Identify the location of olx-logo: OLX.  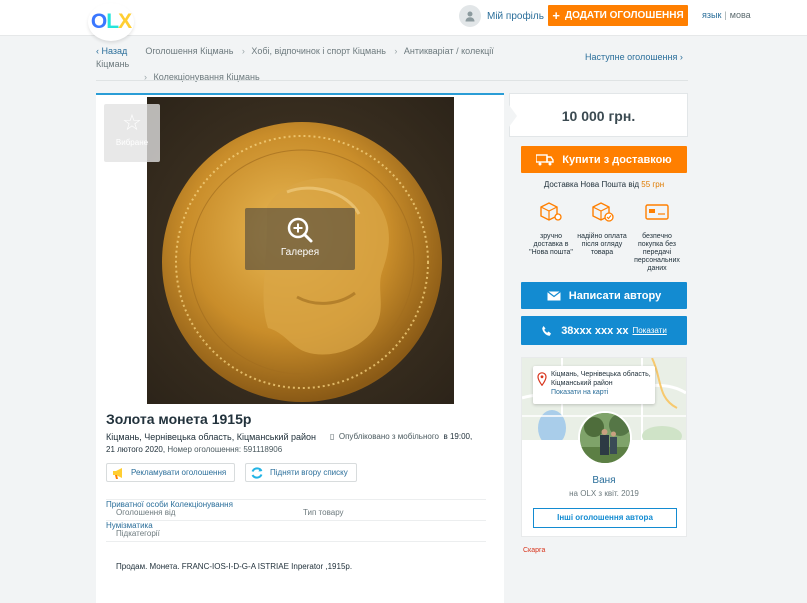
(111, 22).